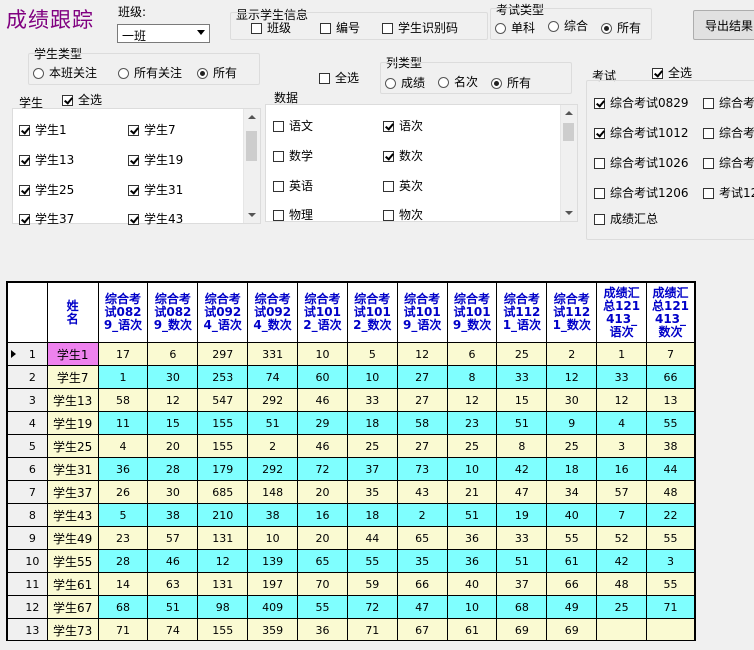 The height and width of the screenshot is (650, 754). I want to click on grid-cell: 292, so click(273, 469).